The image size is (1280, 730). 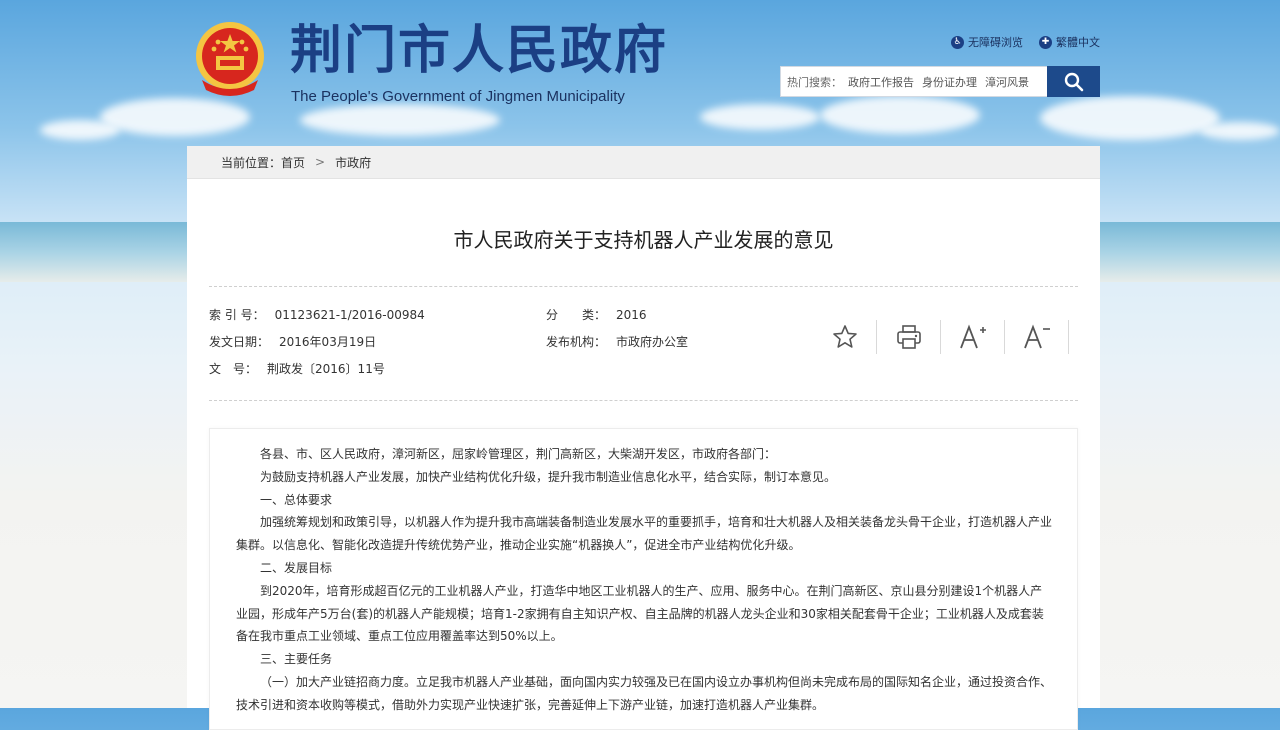 What do you see at coordinates (1025, 42) in the screenshot?
I see `top-links: ♿ 无障碍浏览 ✚ 繁體中文` at bounding box center [1025, 42].